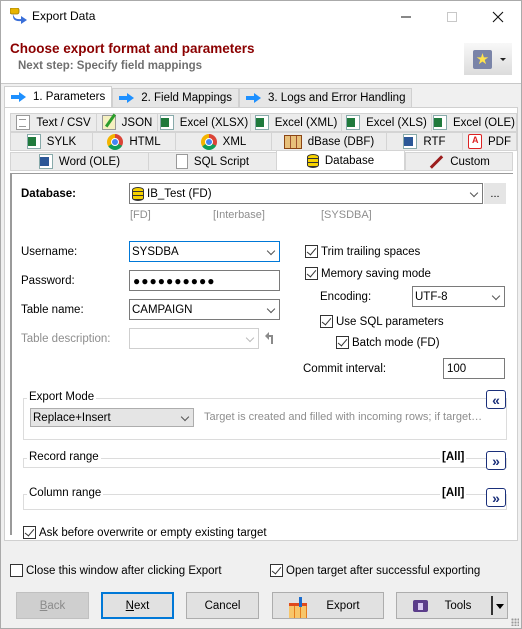 The width and height of the screenshot is (522, 629). Describe the element at coordinates (223, 141) in the screenshot. I see `format-tab-xml: XML` at that location.